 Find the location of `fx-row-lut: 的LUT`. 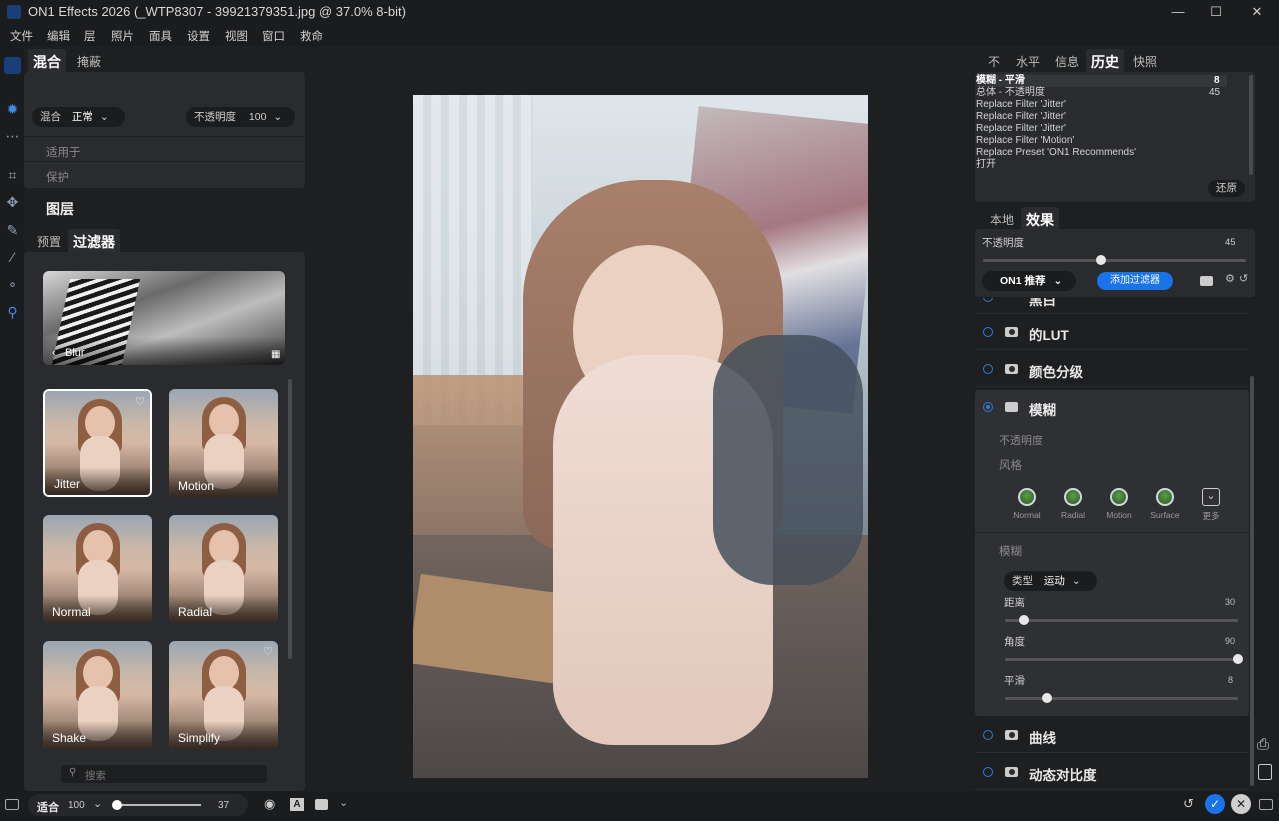

fx-row-lut: 的LUT is located at coordinates (1112, 332).